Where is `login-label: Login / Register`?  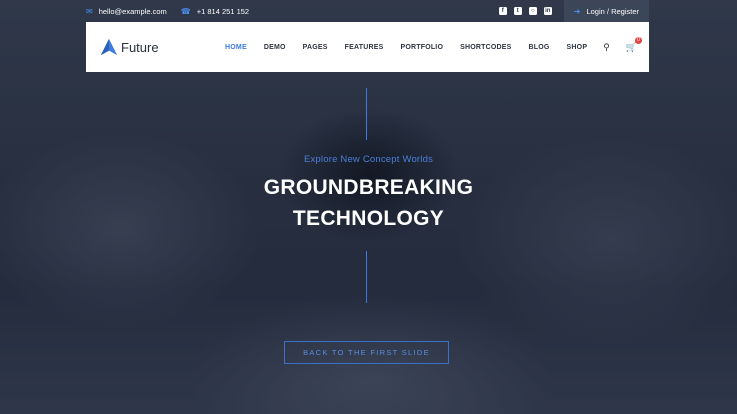
login-label: Login / Register is located at coordinates (612, 11).